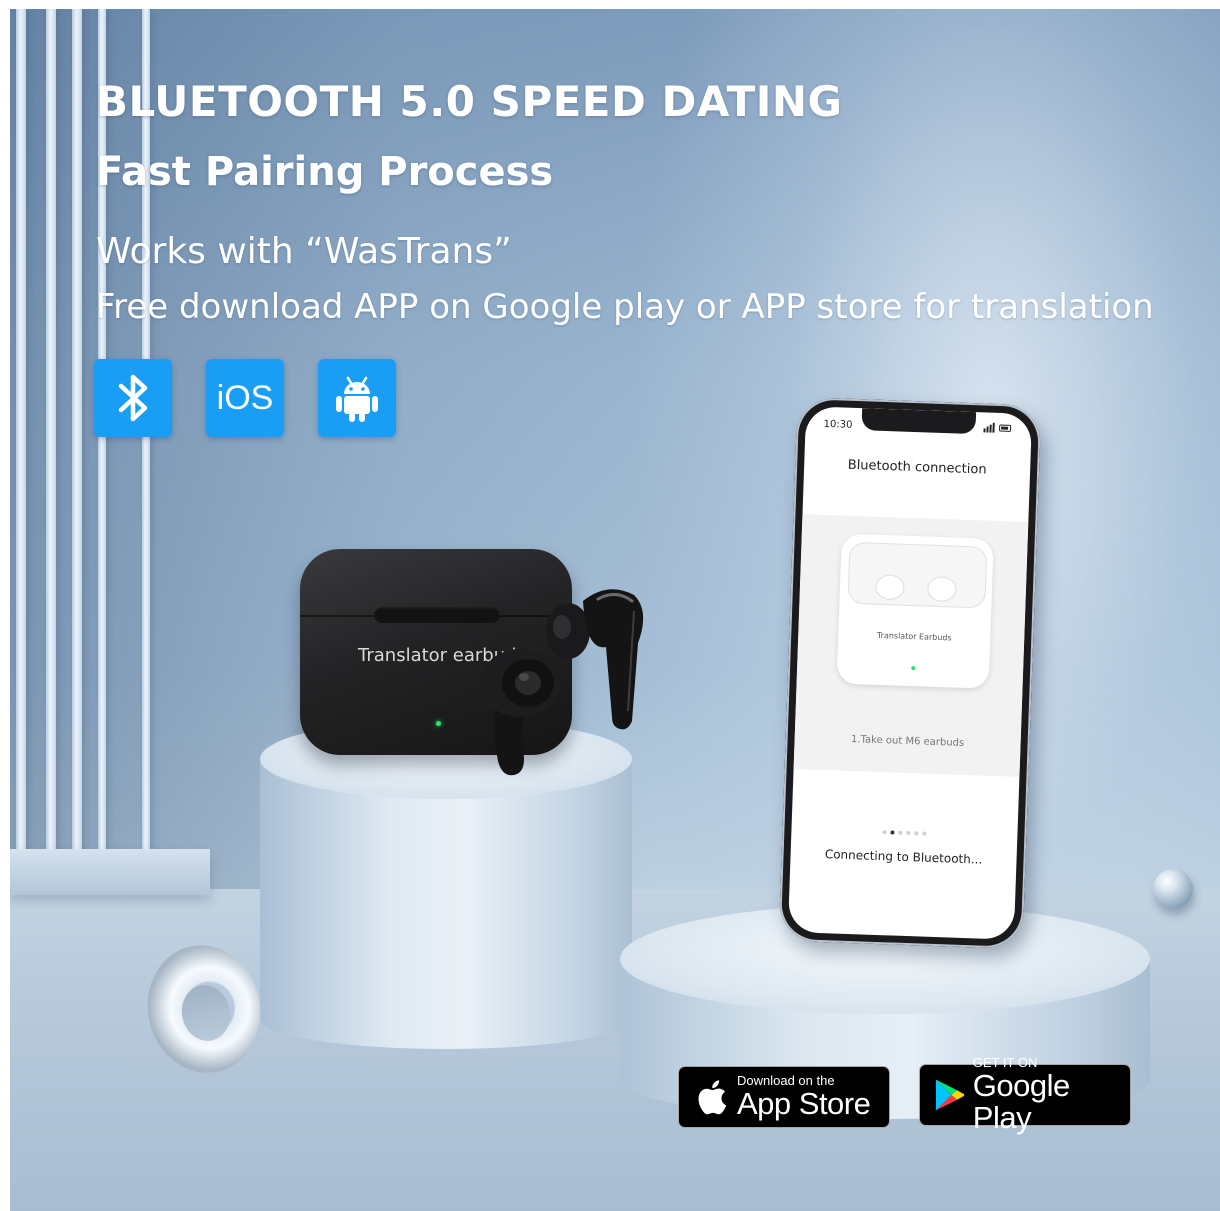 Image resolution: width=1220 pixels, height=1211 pixels. What do you see at coordinates (913, 668) in the screenshot?
I see `mini-case-led` at bounding box center [913, 668].